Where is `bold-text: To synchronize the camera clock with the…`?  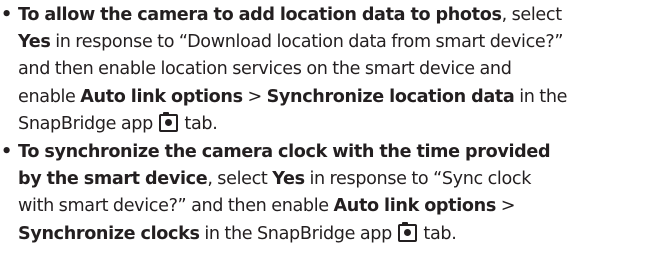
bold-text: To synchronize the camera clock with the… is located at coordinates (284, 151).